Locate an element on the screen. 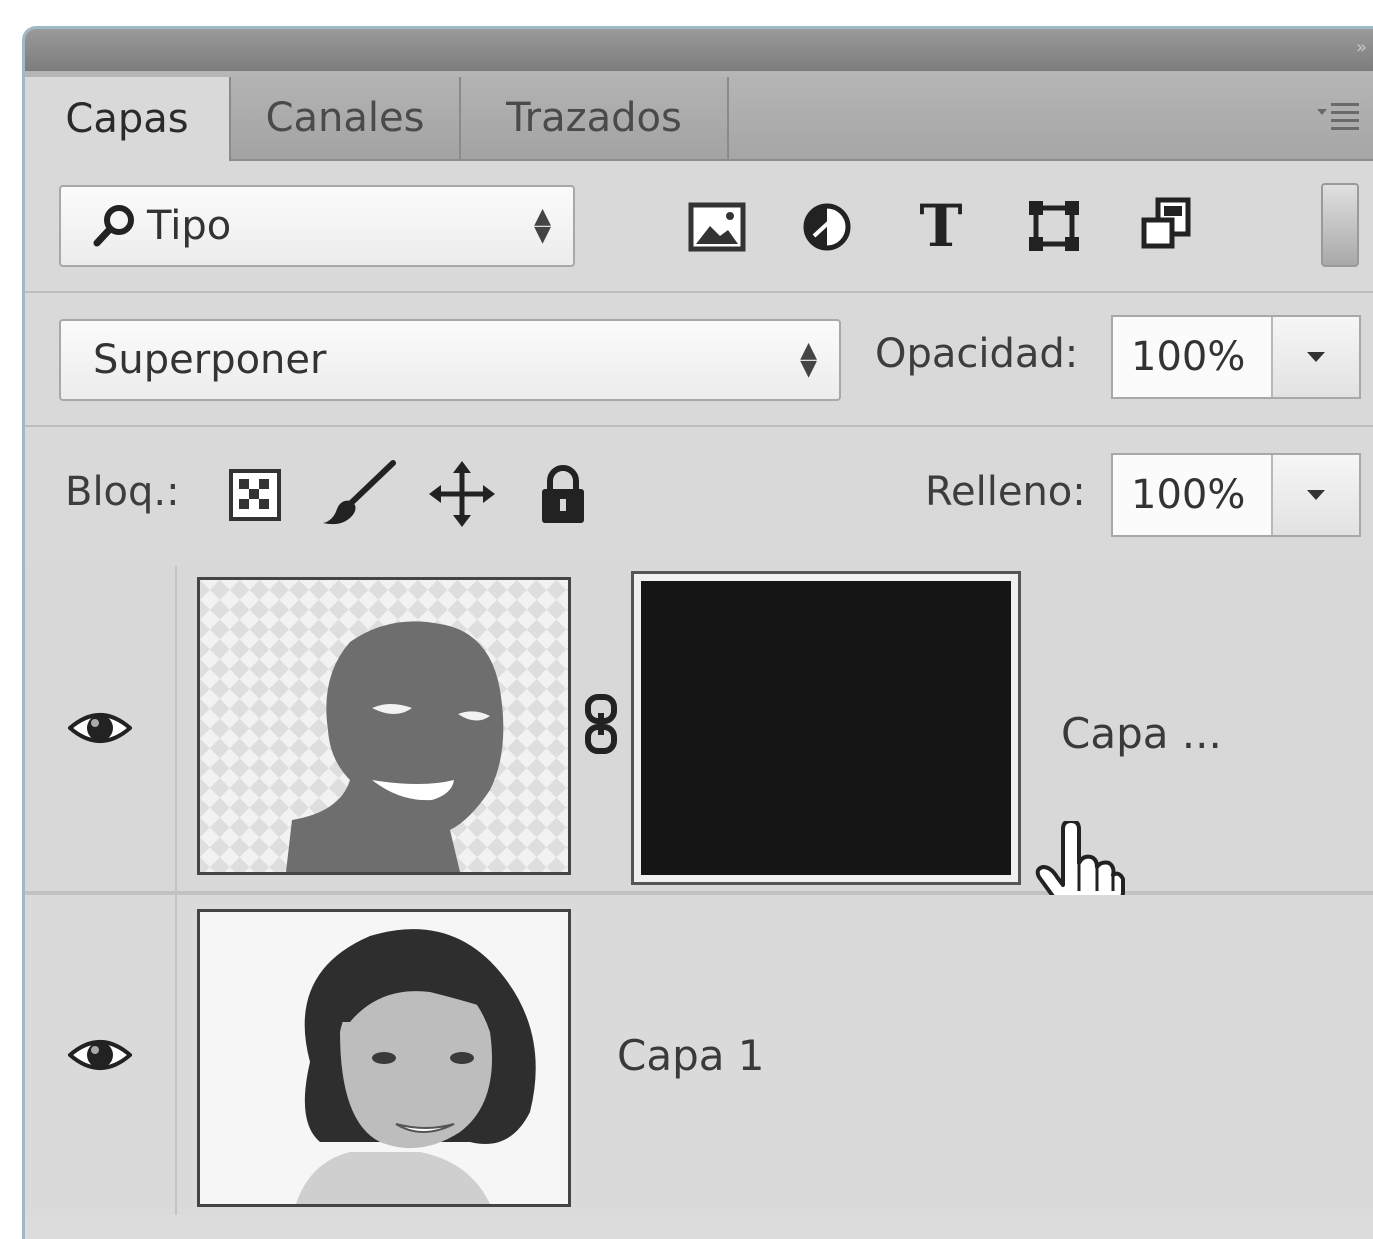 The height and width of the screenshot is (1239, 1373). fill-field: 100% is located at coordinates (1236, 495).